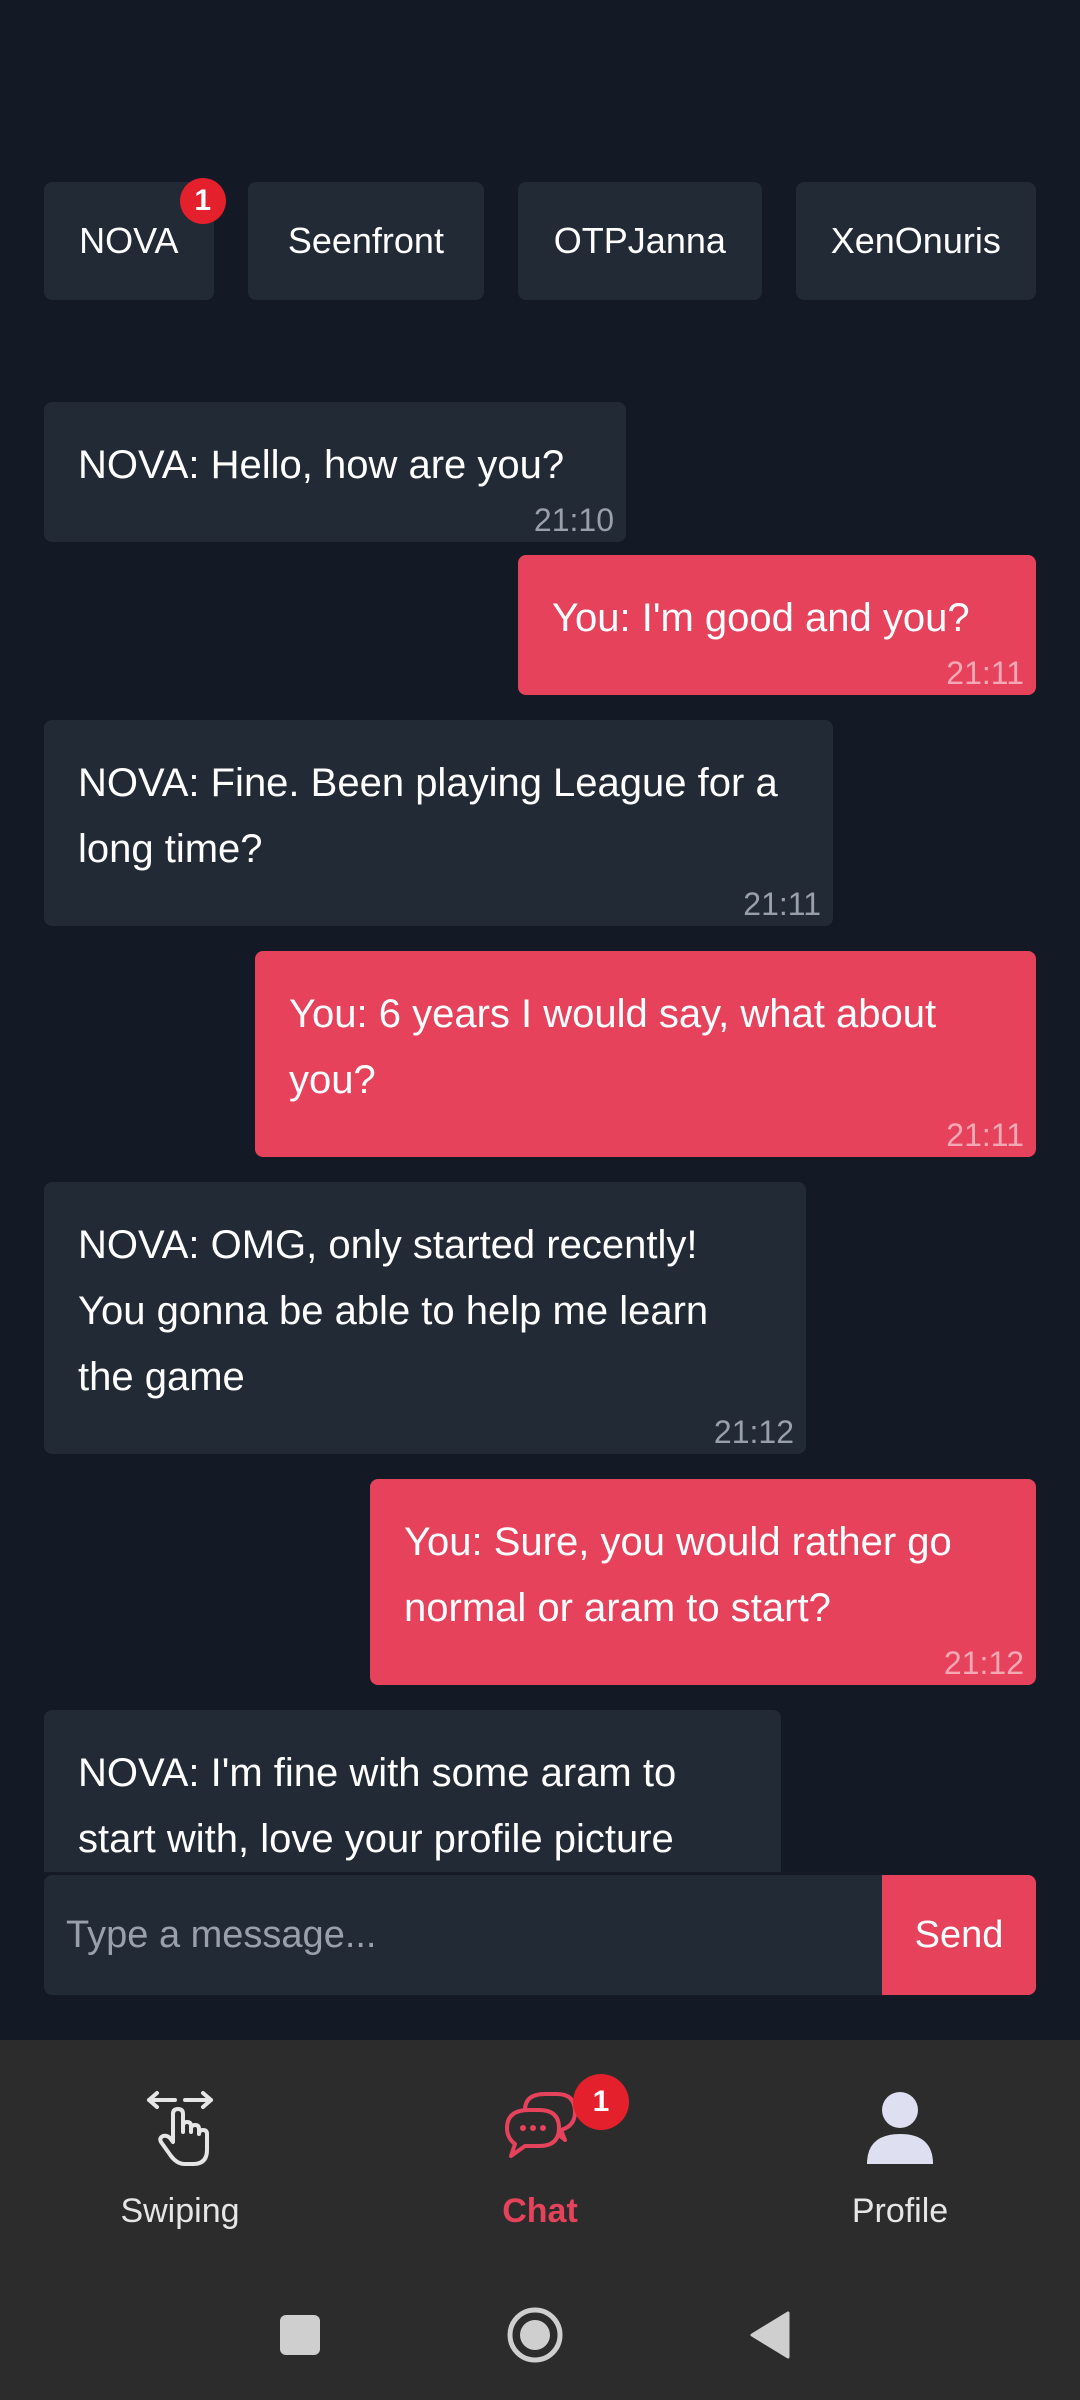  I want to click on back-triangle-icon, so click(770, 2335).